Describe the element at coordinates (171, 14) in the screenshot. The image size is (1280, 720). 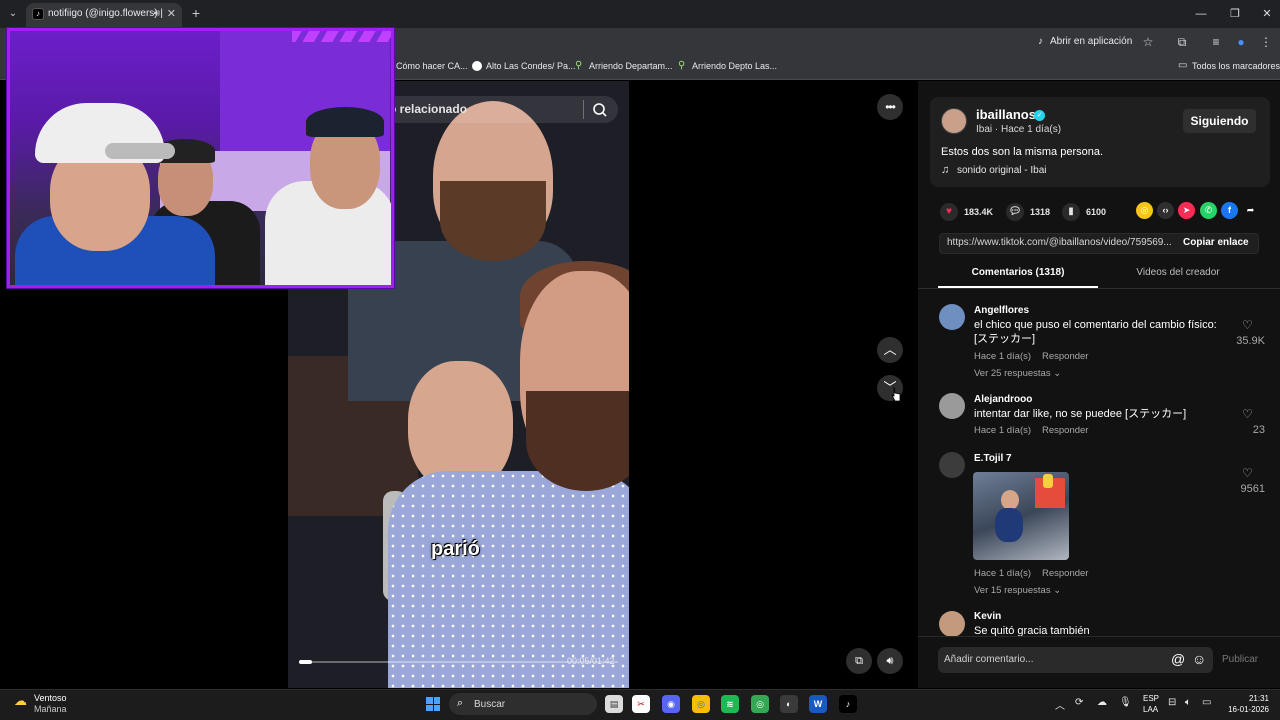
I see `tab-close-icon: ✕` at that location.